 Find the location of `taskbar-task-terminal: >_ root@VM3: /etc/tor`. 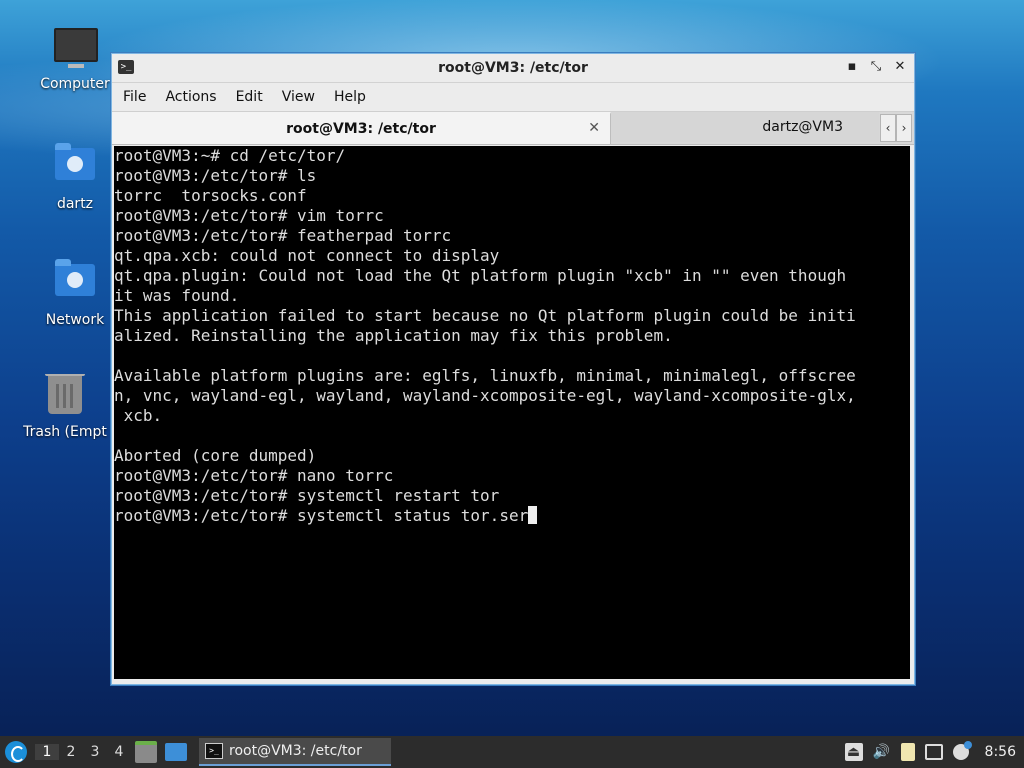

taskbar-task-terminal: >_ root@VM3: /etc/tor is located at coordinates (295, 752).